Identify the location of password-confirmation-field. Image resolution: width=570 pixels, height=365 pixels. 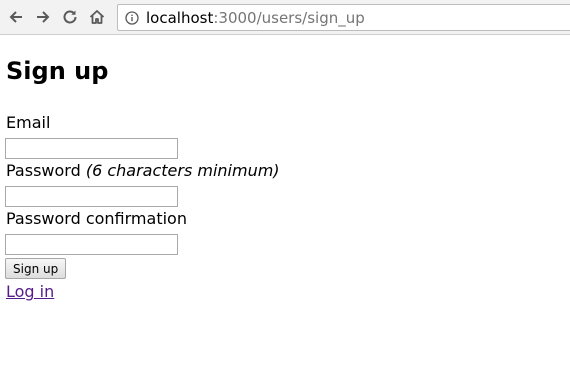
(91, 244).